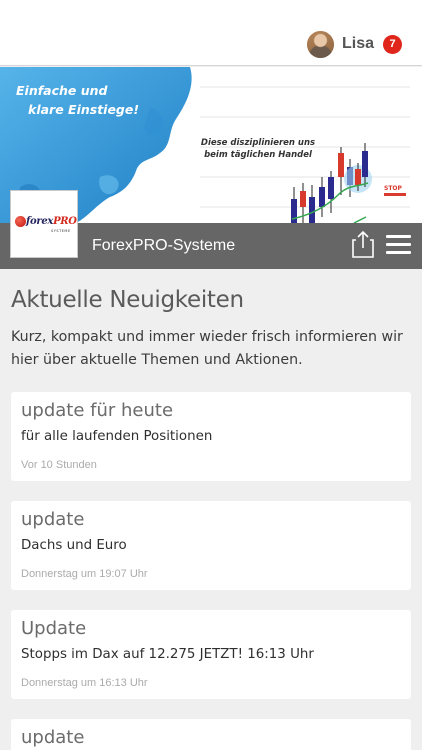  Describe the element at coordinates (258, 143) in the screenshot. I see `banner-note-line: Diese disziplinieren uns` at that location.